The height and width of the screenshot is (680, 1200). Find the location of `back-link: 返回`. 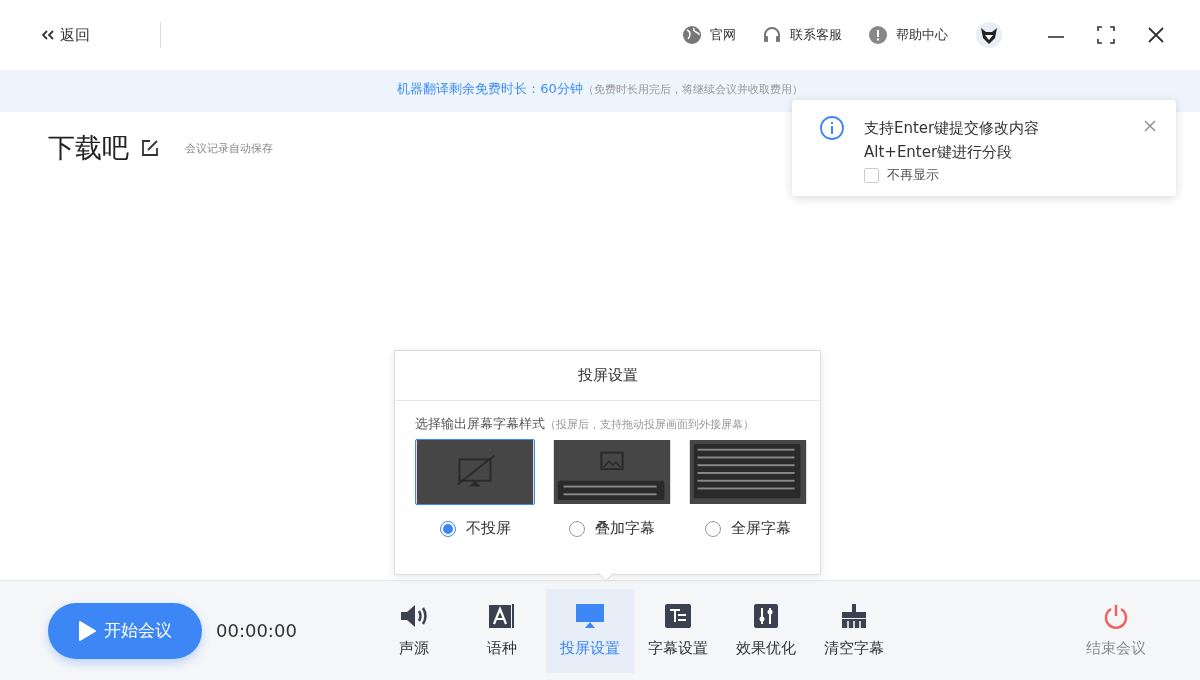

back-link: 返回 is located at coordinates (101, 35).